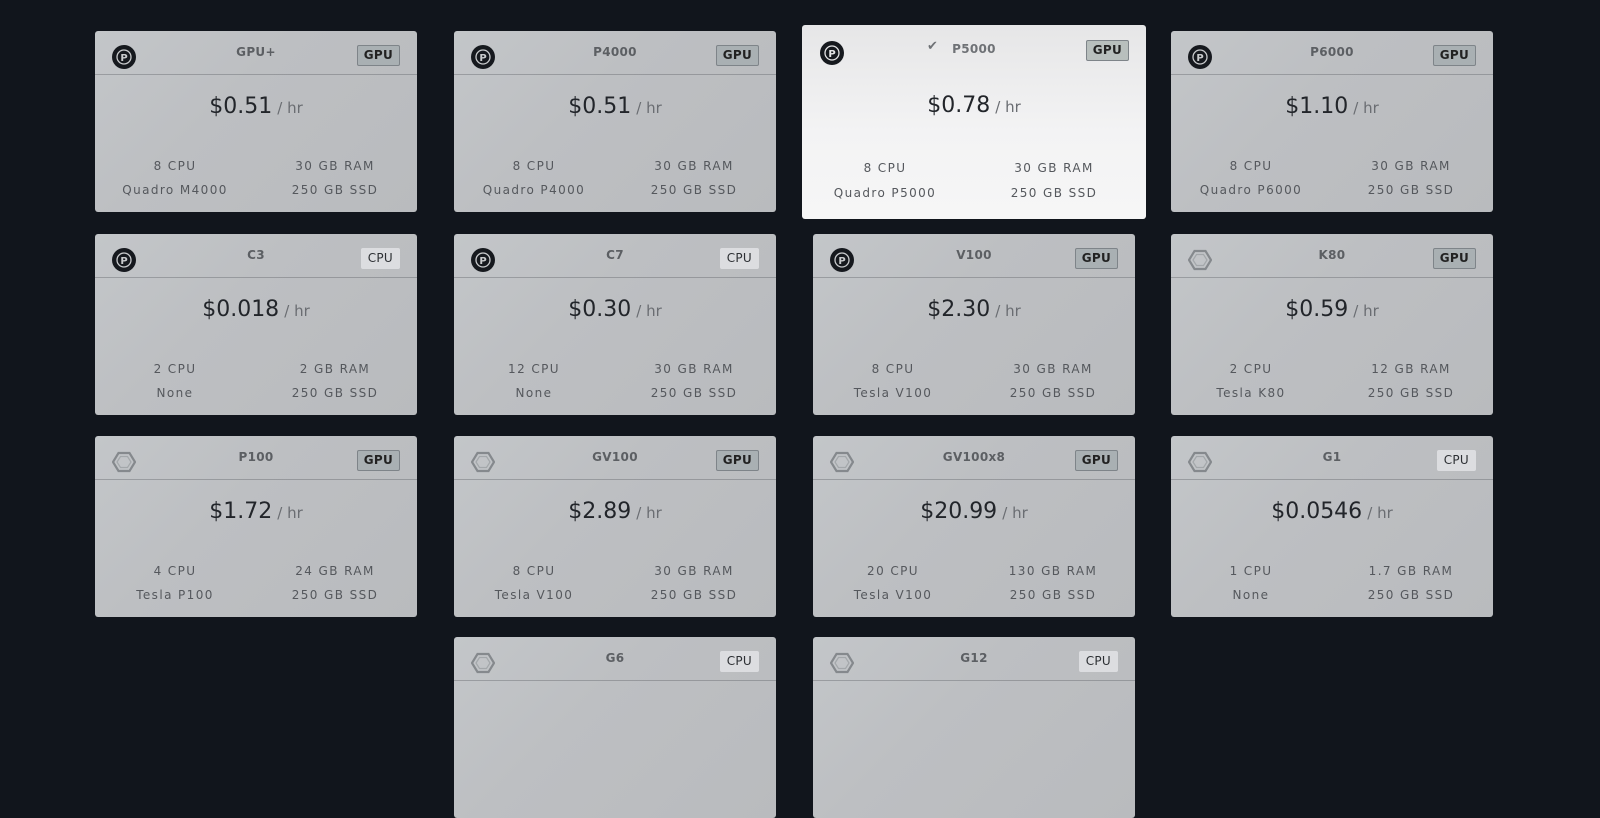  What do you see at coordinates (256, 53) in the screenshot?
I see `card-header: P GPU+ GPU` at bounding box center [256, 53].